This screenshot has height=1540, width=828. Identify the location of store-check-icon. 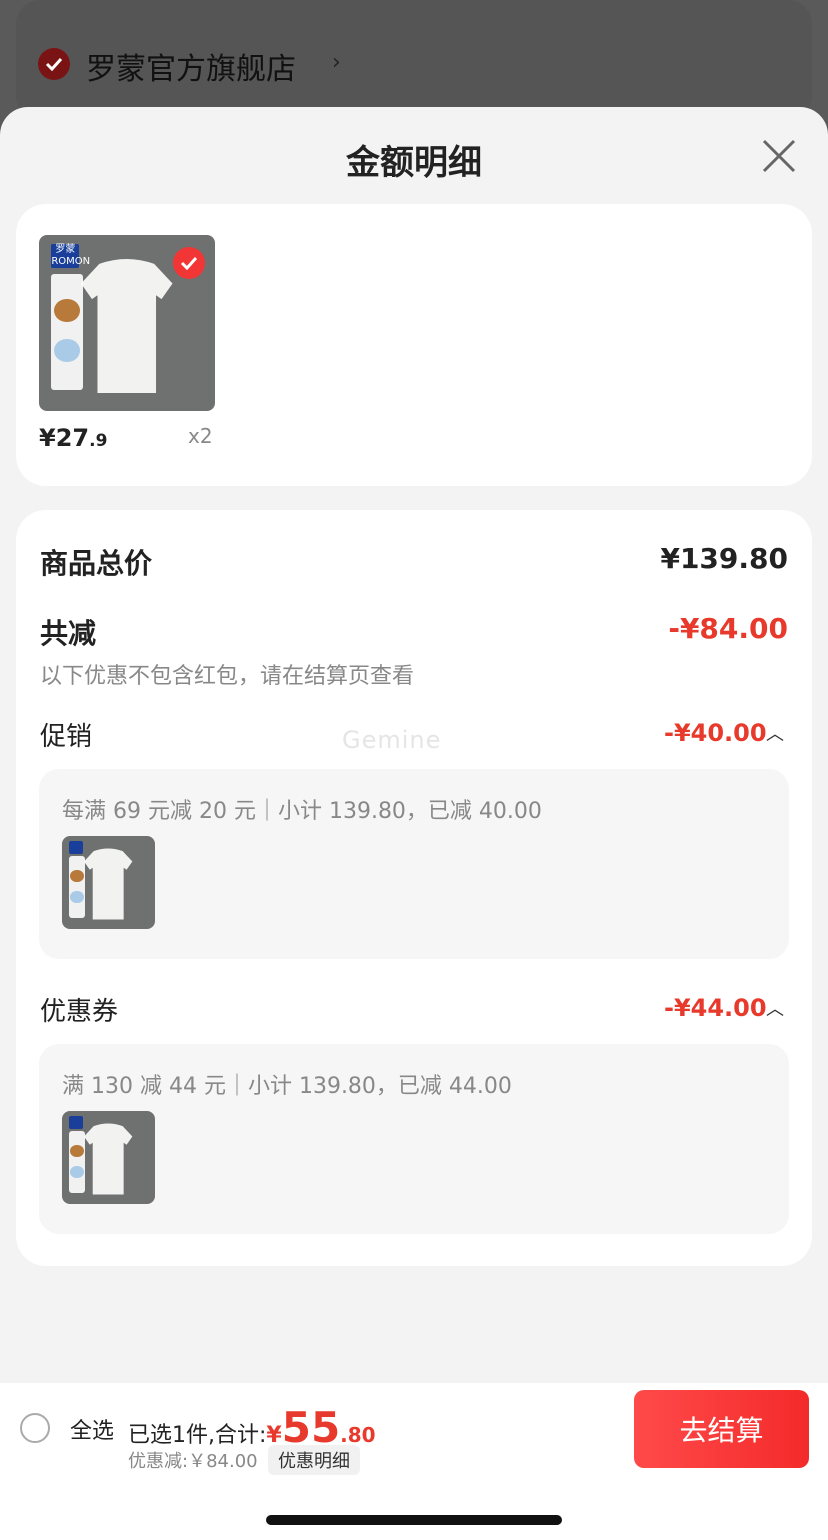
(54, 64).